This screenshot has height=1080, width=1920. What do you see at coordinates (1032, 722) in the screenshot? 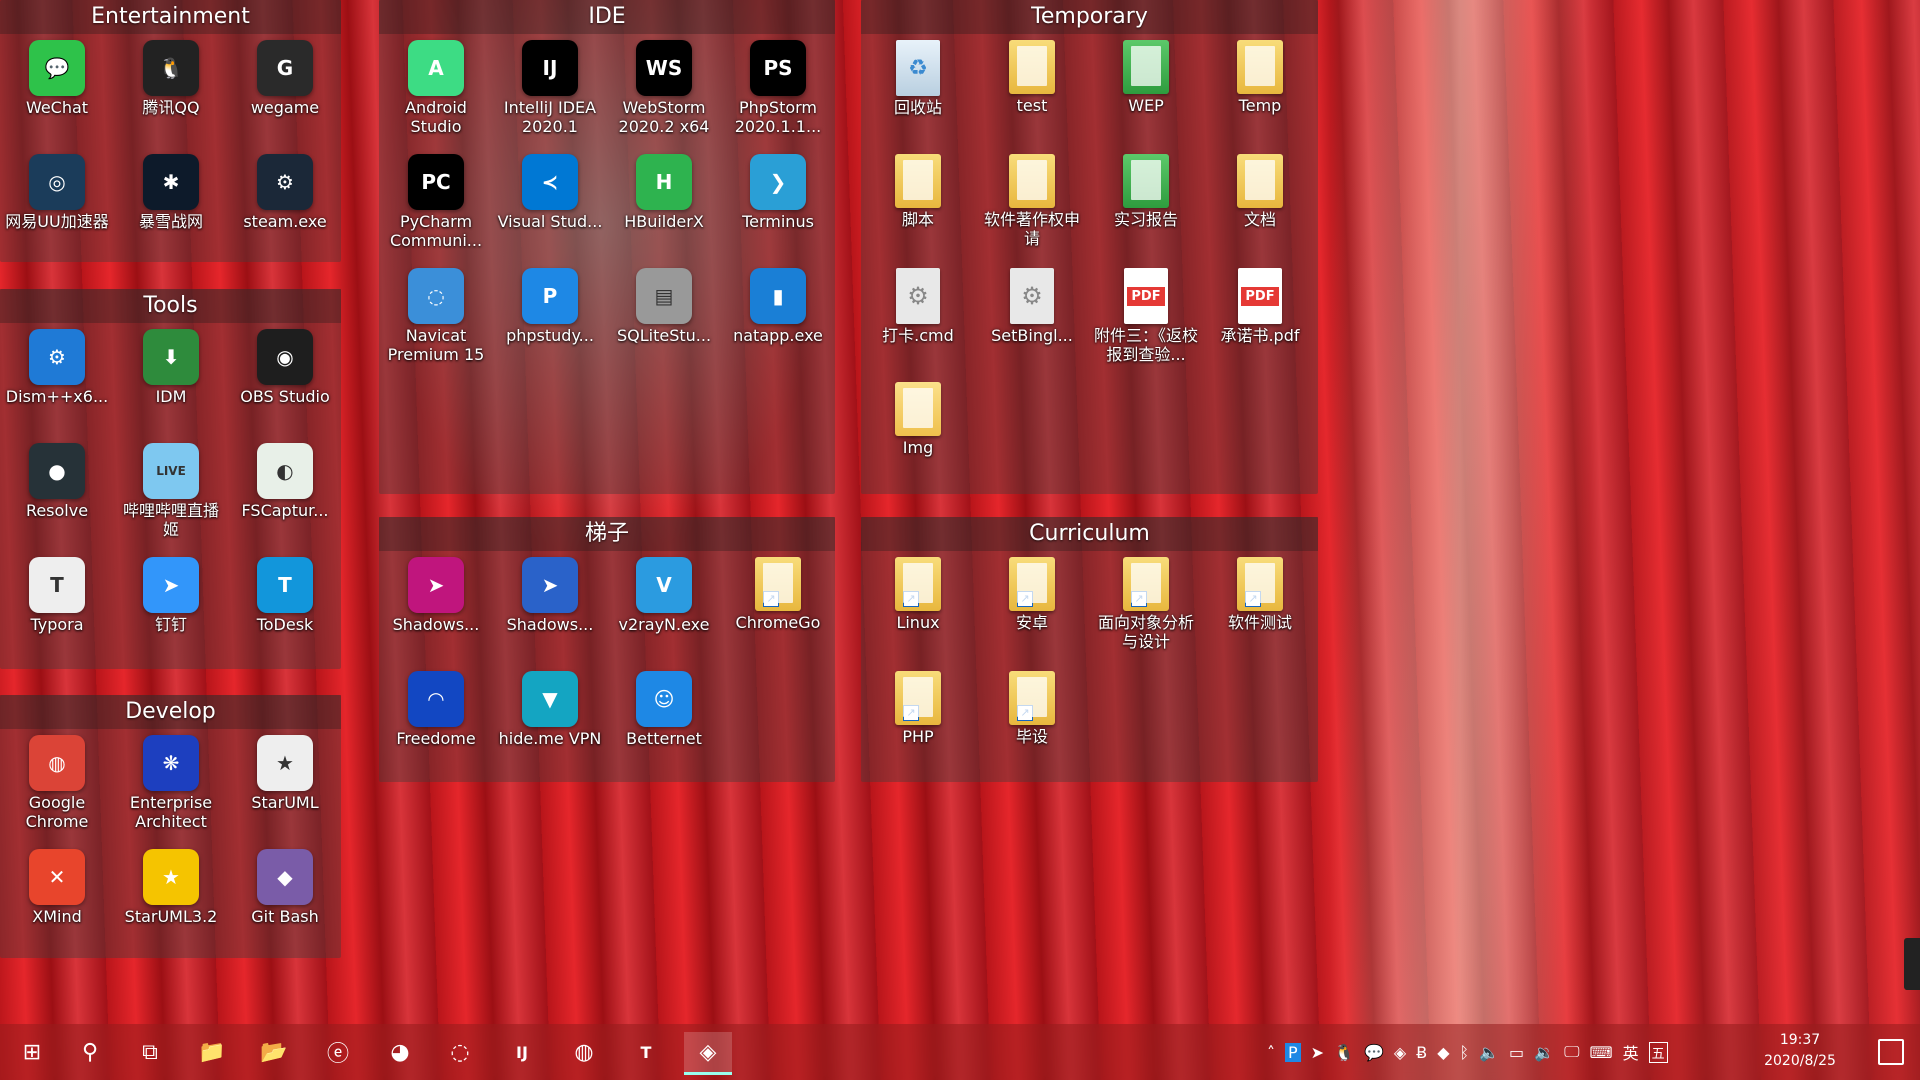
I see `desktop-shortcut: ↗ 毕设` at bounding box center [1032, 722].